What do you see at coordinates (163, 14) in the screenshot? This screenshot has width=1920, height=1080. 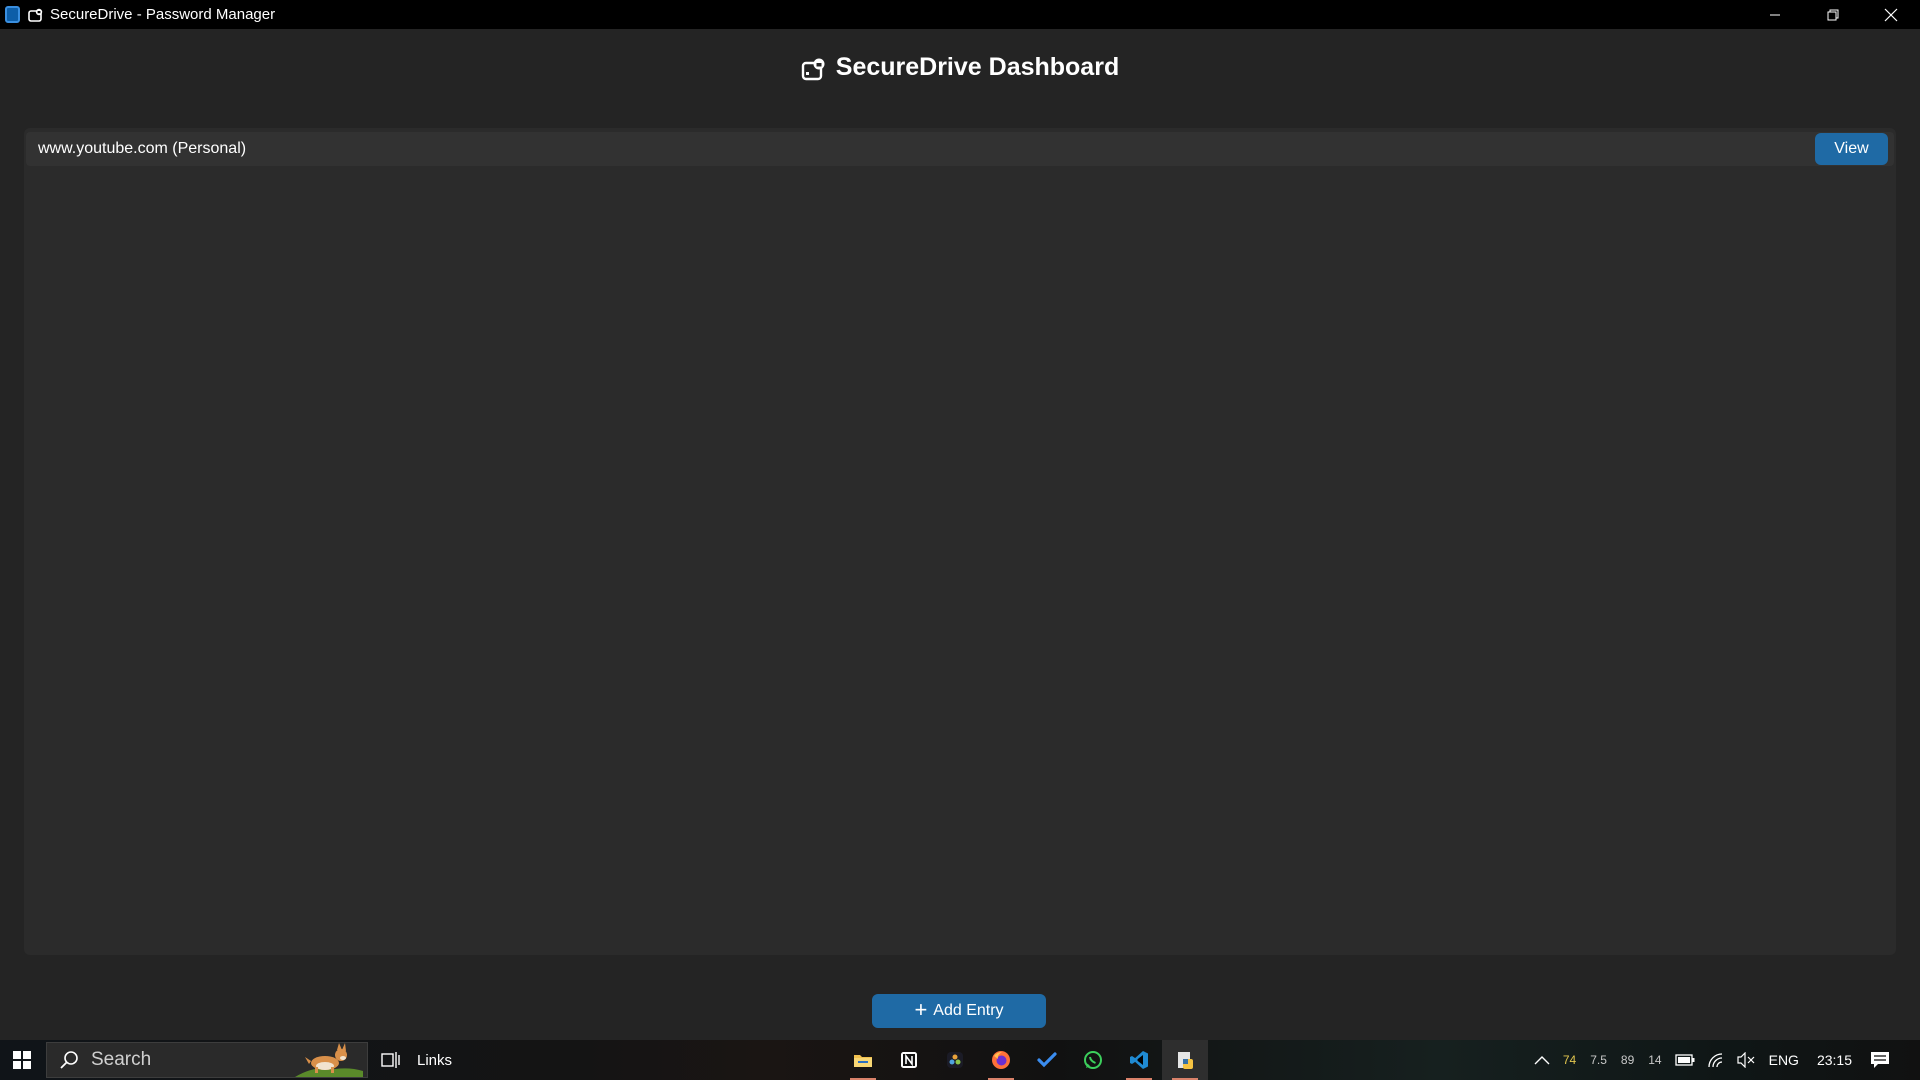 I see `window-title: SecureDrive - Password Manager` at bounding box center [163, 14].